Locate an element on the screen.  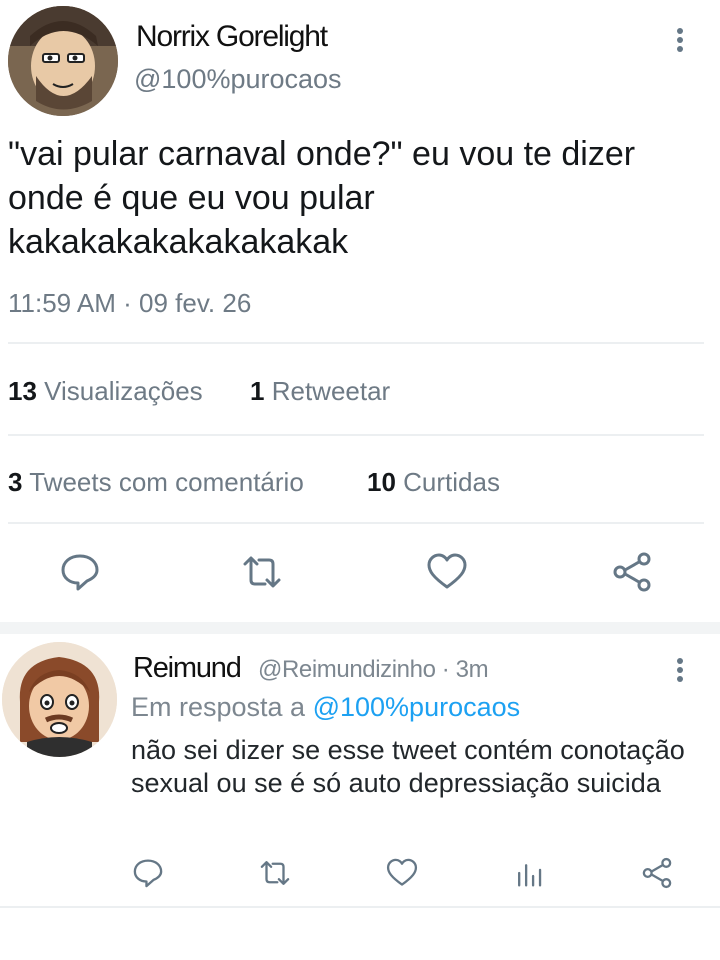
likes-stat: 10 Curtidas is located at coordinates (433, 482).